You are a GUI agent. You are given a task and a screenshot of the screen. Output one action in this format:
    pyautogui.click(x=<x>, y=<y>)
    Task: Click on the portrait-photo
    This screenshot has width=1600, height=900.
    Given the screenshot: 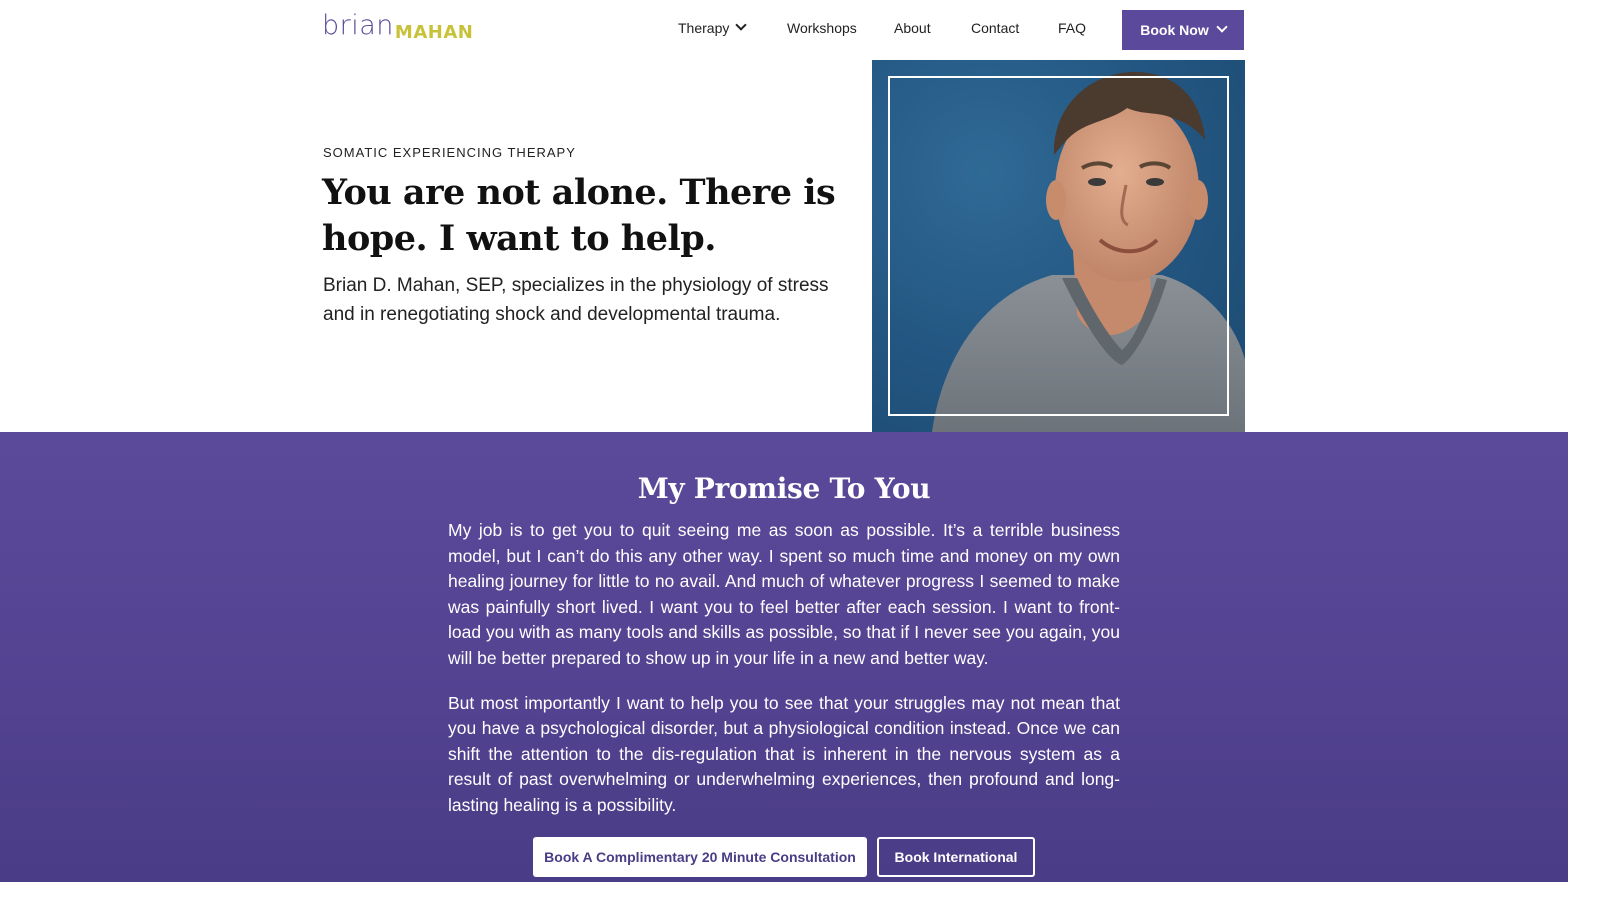 What is the action you would take?
    pyautogui.click(x=1058, y=246)
    